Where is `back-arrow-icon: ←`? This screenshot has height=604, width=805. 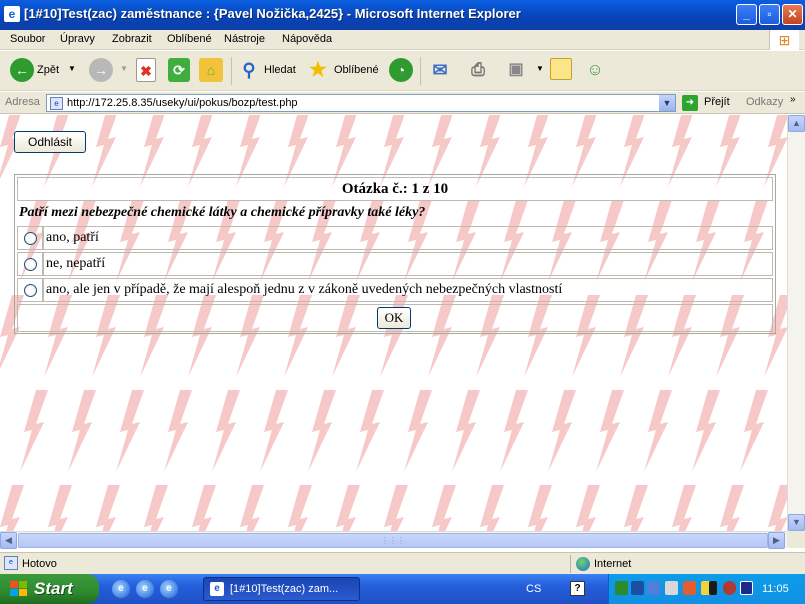
back-arrow-icon: ← is located at coordinates (22, 70).